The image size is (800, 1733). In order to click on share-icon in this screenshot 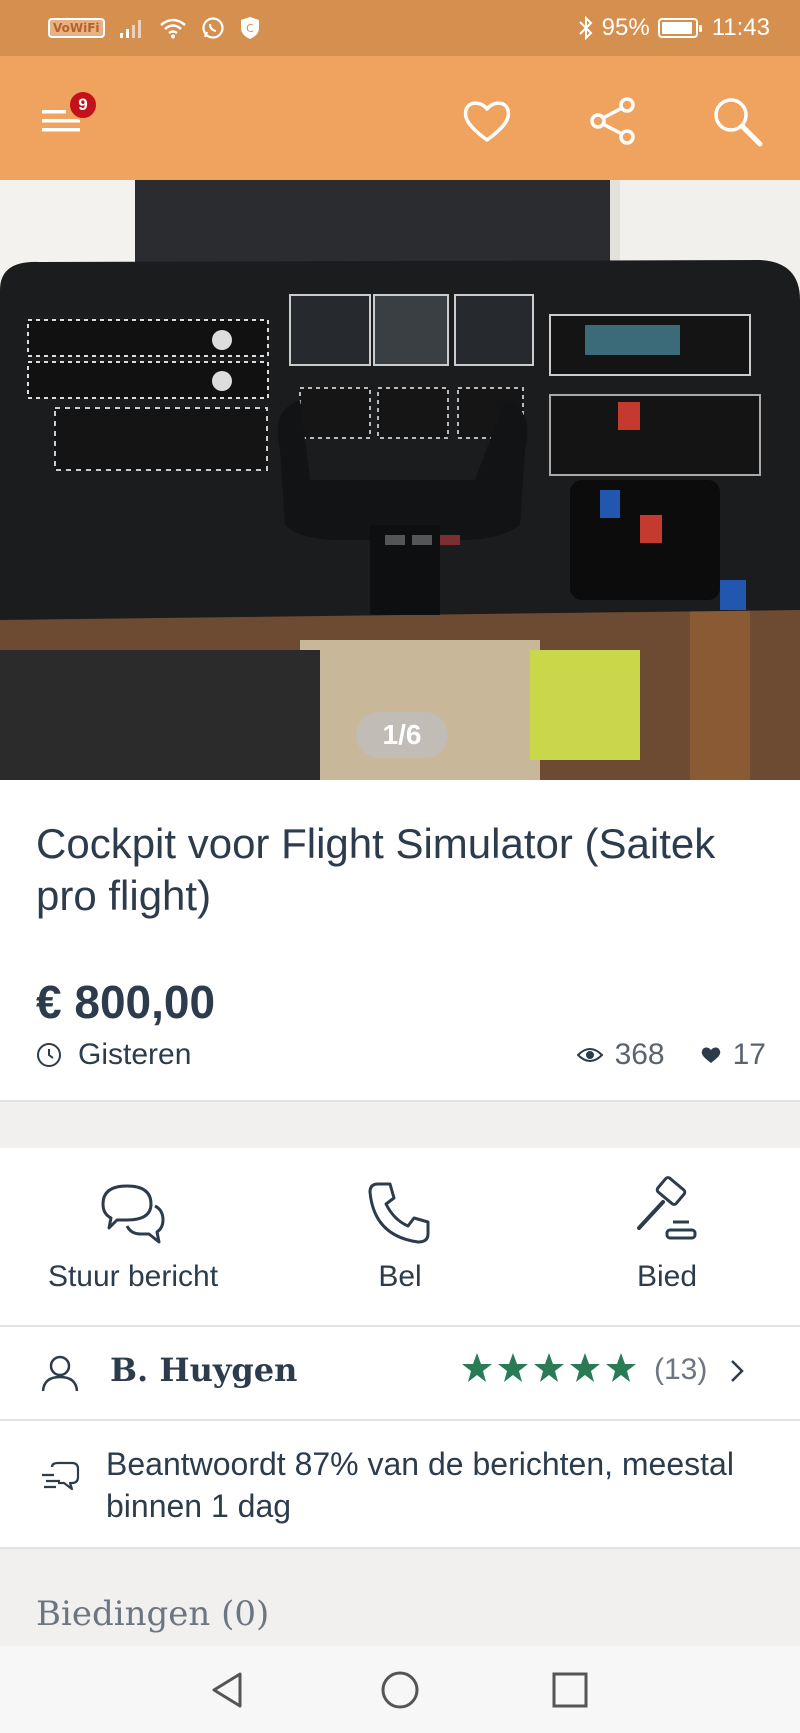, I will do `click(613, 121)`.